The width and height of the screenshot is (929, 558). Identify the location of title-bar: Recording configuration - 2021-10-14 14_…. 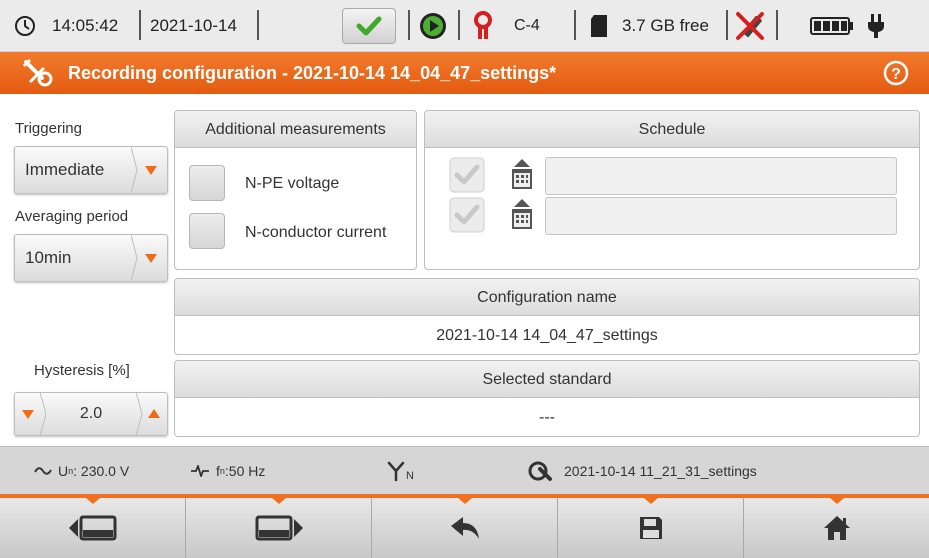
(464, 73).